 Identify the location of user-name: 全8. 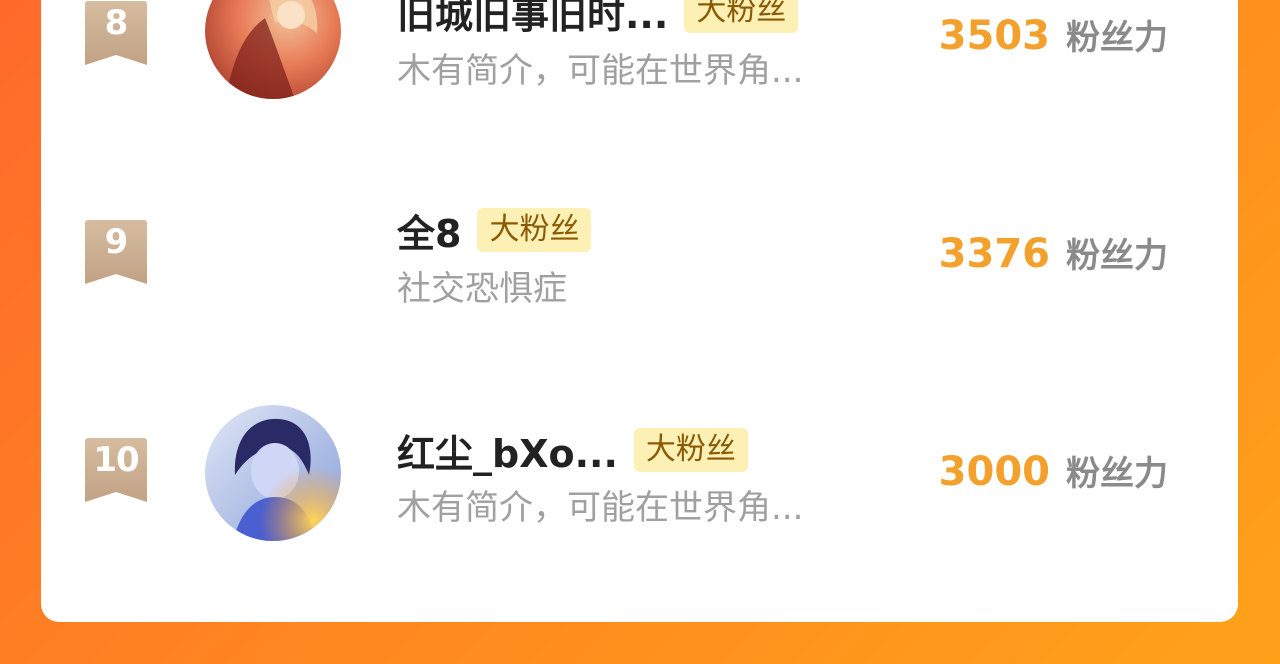
(429, 230).